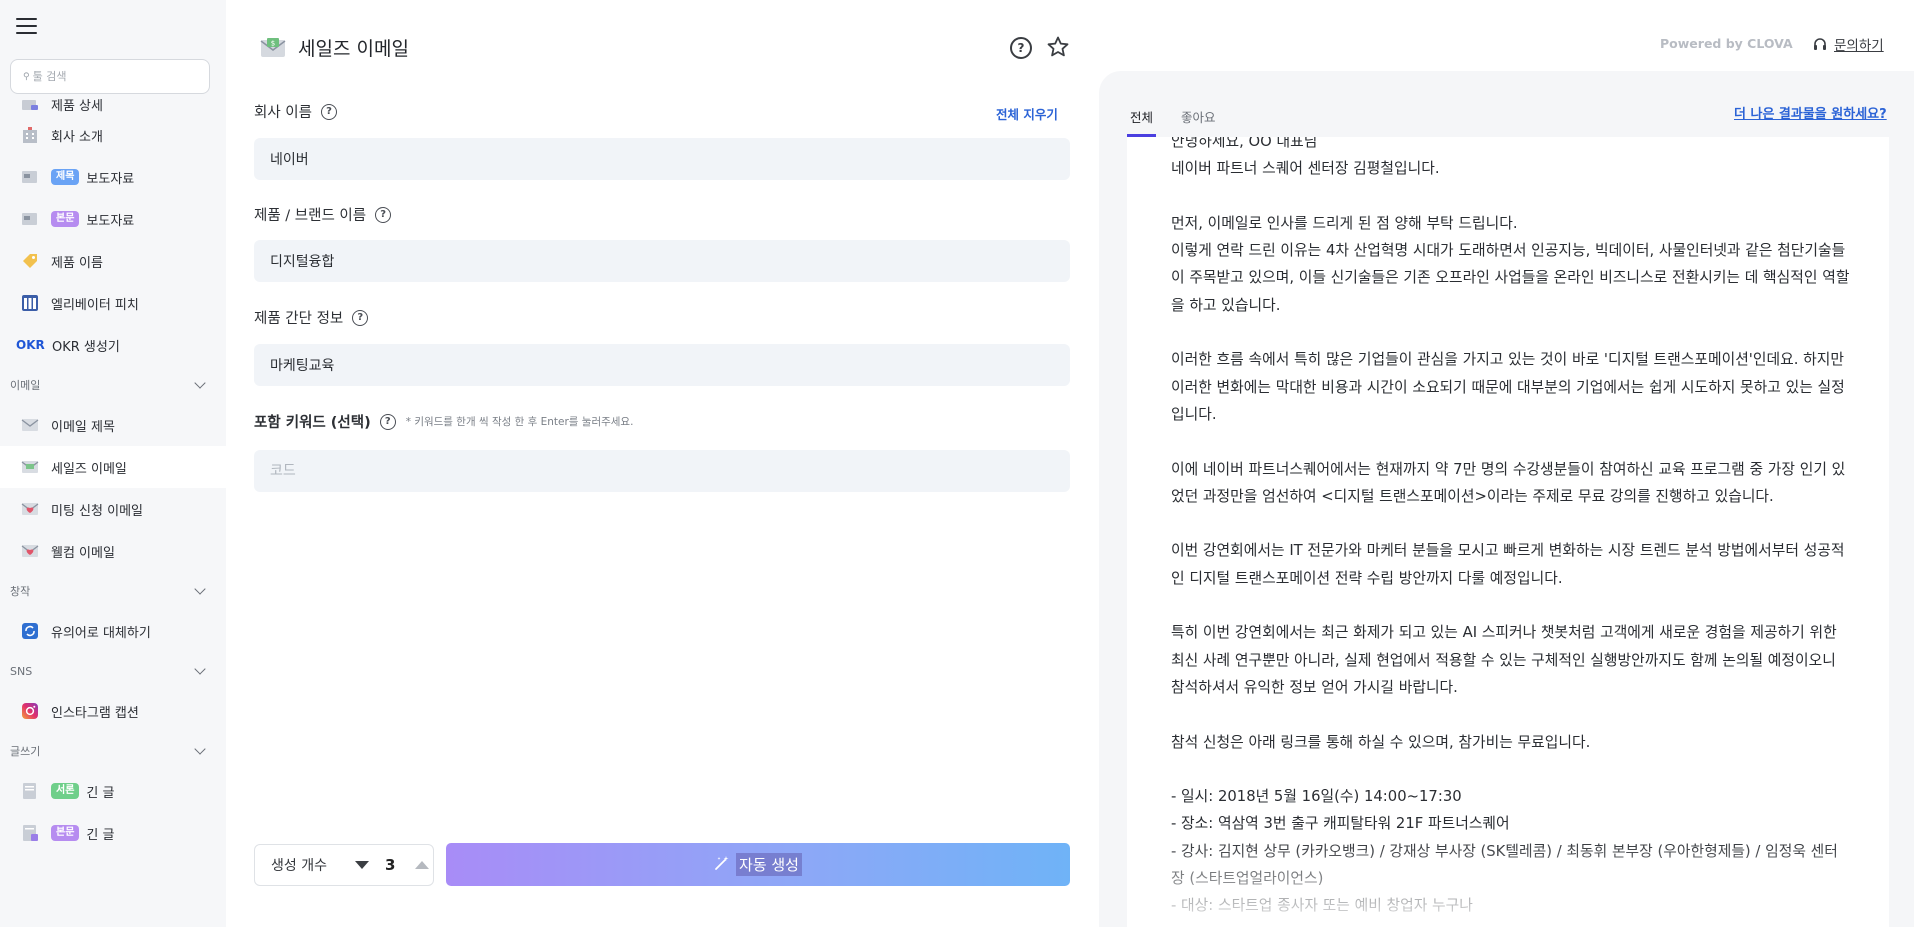 Image resolution: width=1914 pixels, height=927 pixels. I want to click on sidebar-item-welcome-email: 웰컴 이메일, so click(113, 551).